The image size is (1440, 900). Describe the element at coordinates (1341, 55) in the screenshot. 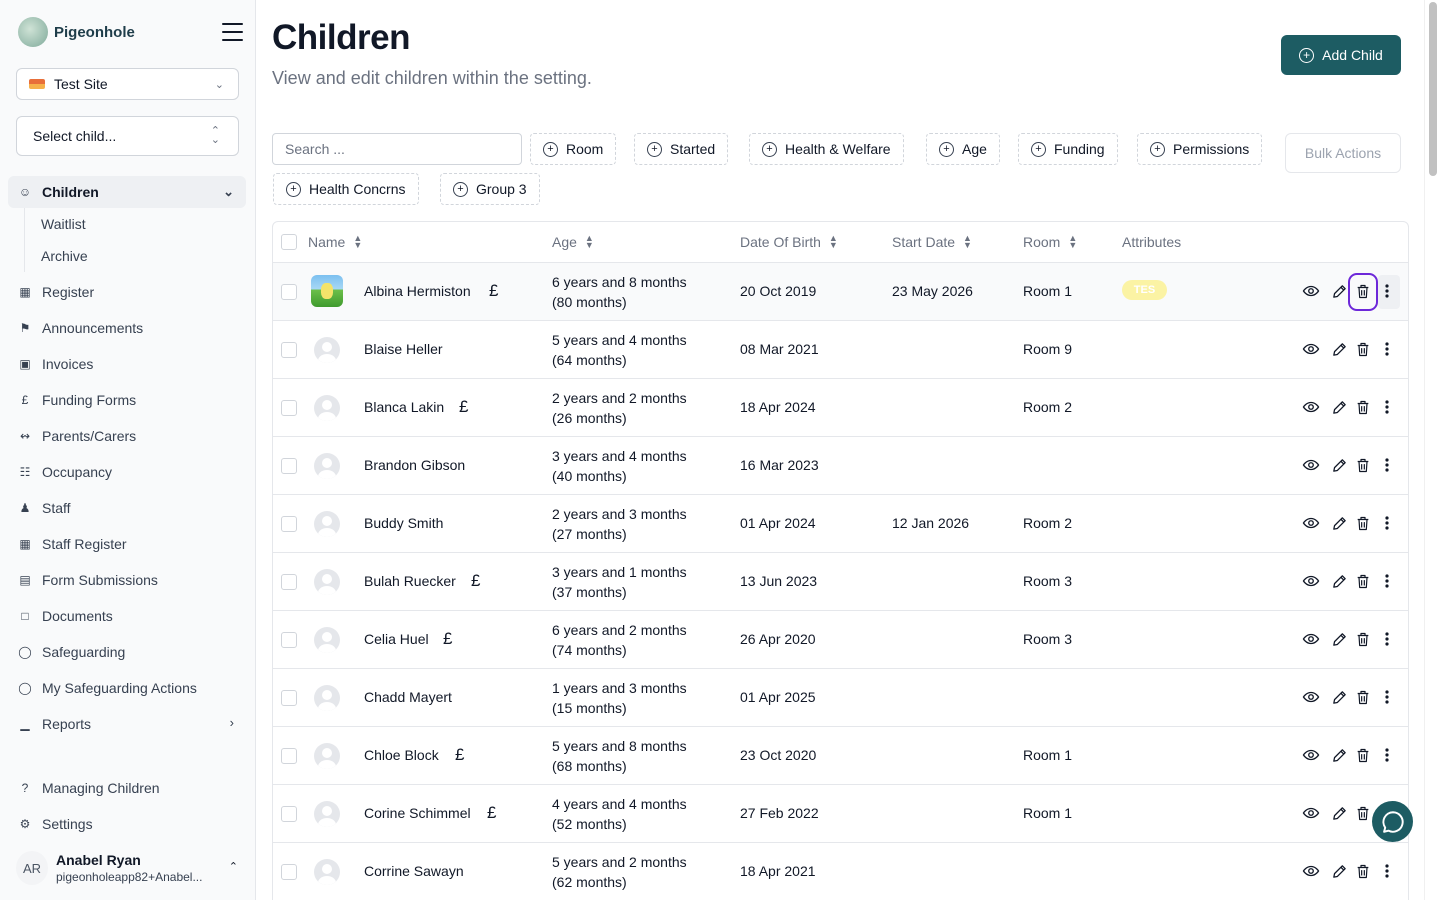

I see `add-child-button: + Add Child` at that location.